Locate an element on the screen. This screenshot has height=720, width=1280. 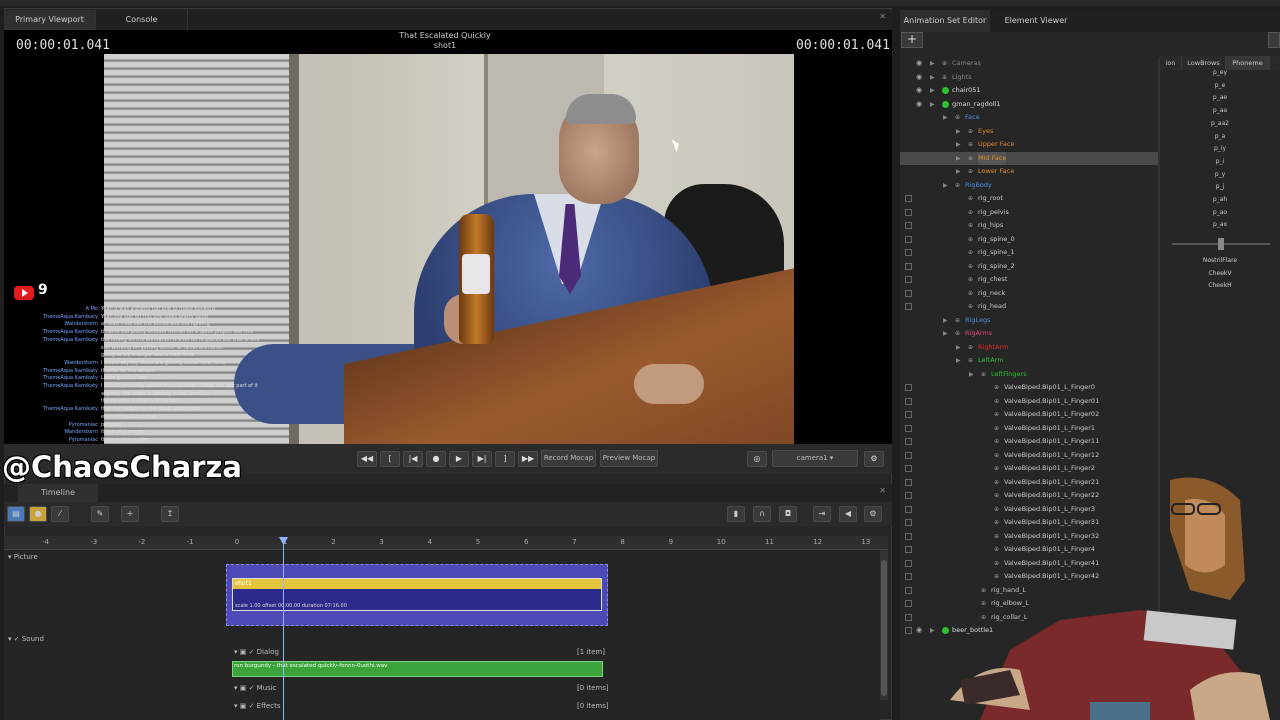
tree-item: ⊕ ValveBiped.Bip01_L_Finger02 is located at coordinates (1029, 415).